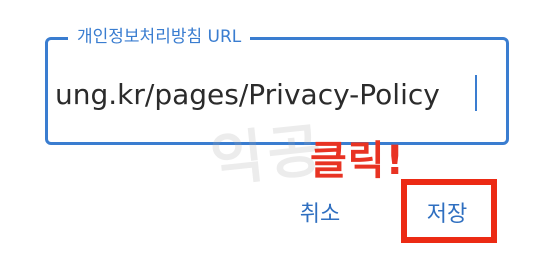  What do you see at coordinates (320, 212) in the screenshot?
I see `cancel-button: 취소` at bounding box center [320, 212].